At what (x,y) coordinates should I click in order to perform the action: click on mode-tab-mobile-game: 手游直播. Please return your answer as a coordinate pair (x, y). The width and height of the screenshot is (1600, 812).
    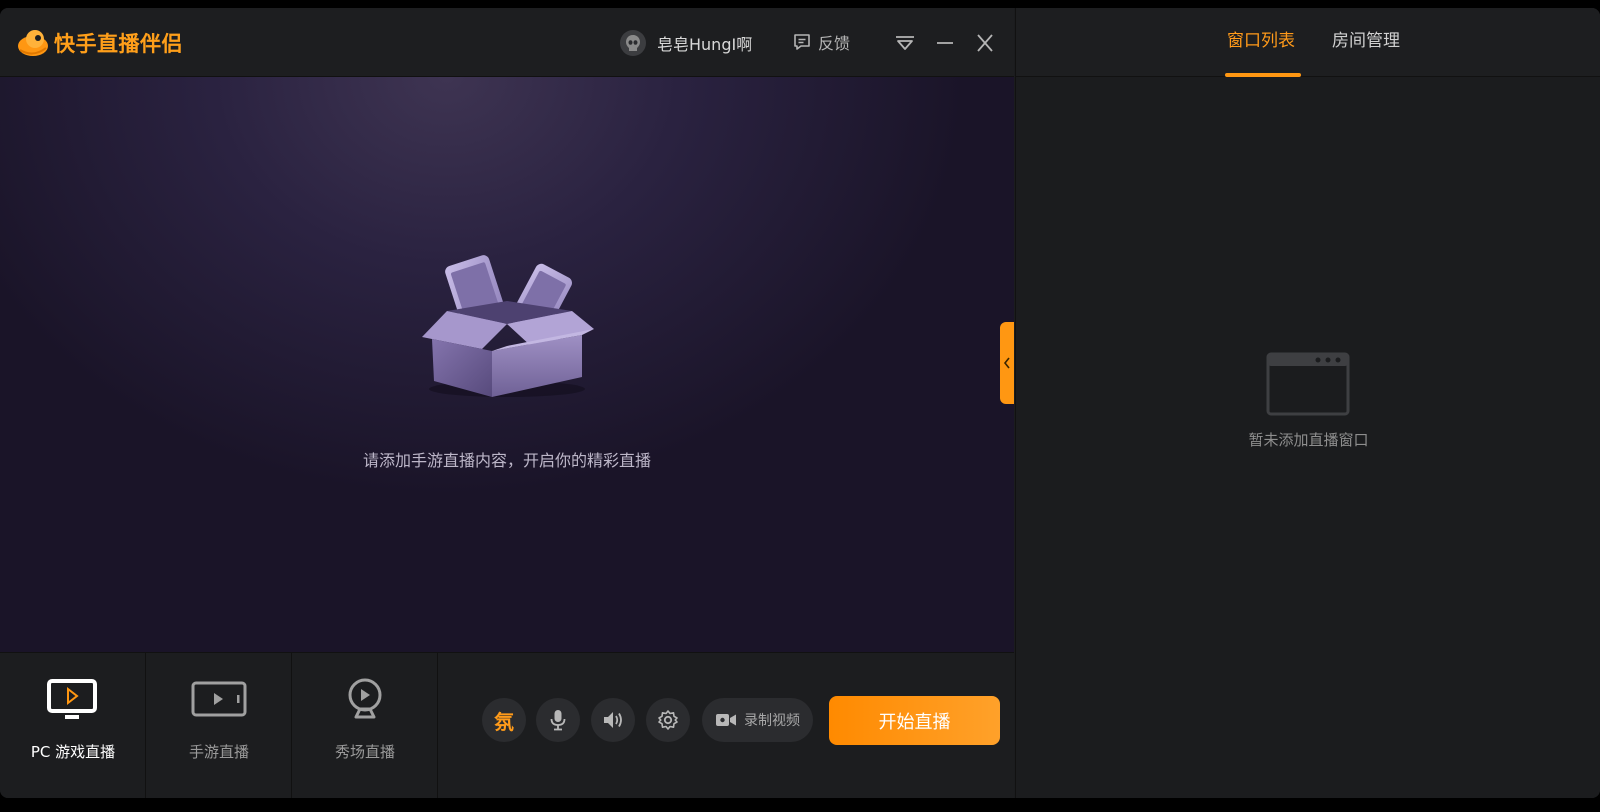
    Looking at the image, I should click on (219, 725).